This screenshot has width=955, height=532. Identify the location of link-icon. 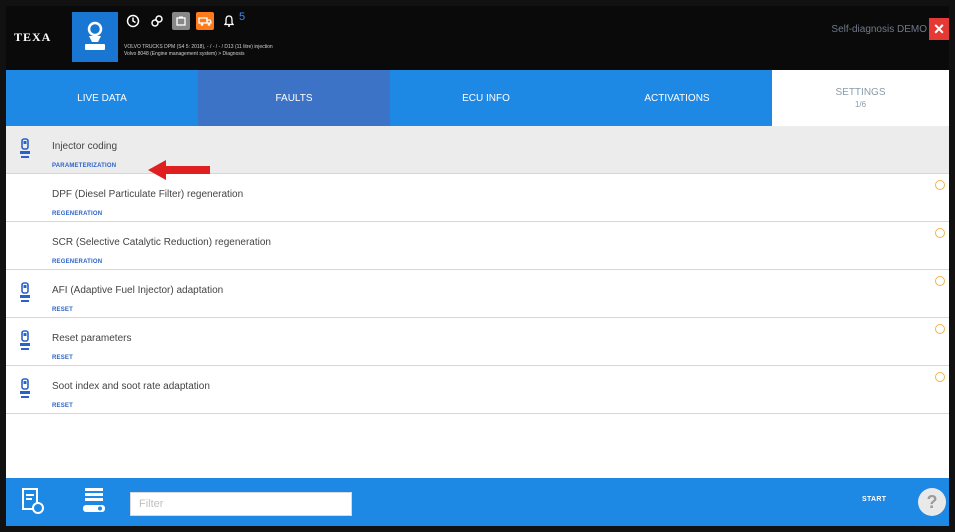
(157, 21).